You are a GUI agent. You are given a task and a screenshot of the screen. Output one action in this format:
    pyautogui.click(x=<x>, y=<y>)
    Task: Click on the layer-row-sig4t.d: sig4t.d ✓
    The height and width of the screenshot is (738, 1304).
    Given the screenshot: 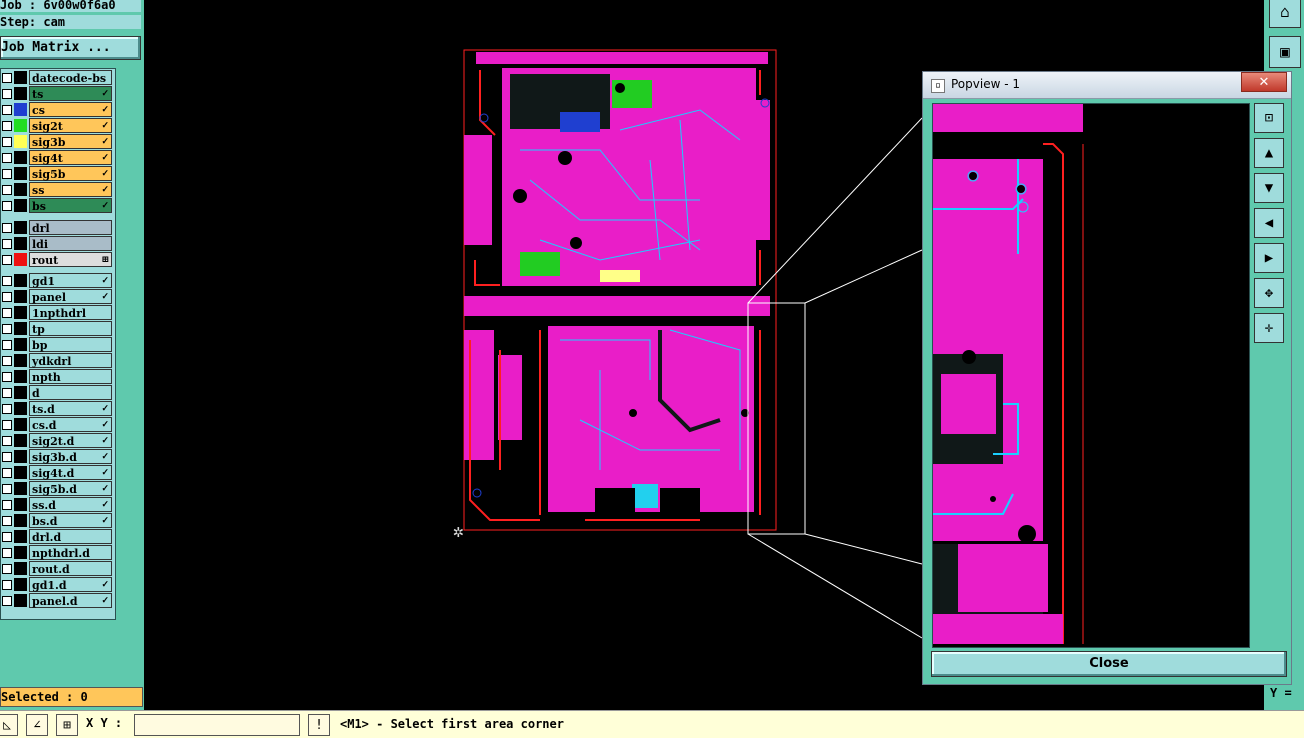 What is the action you would take?
    pyautogui.click(x=58, y=473)
    